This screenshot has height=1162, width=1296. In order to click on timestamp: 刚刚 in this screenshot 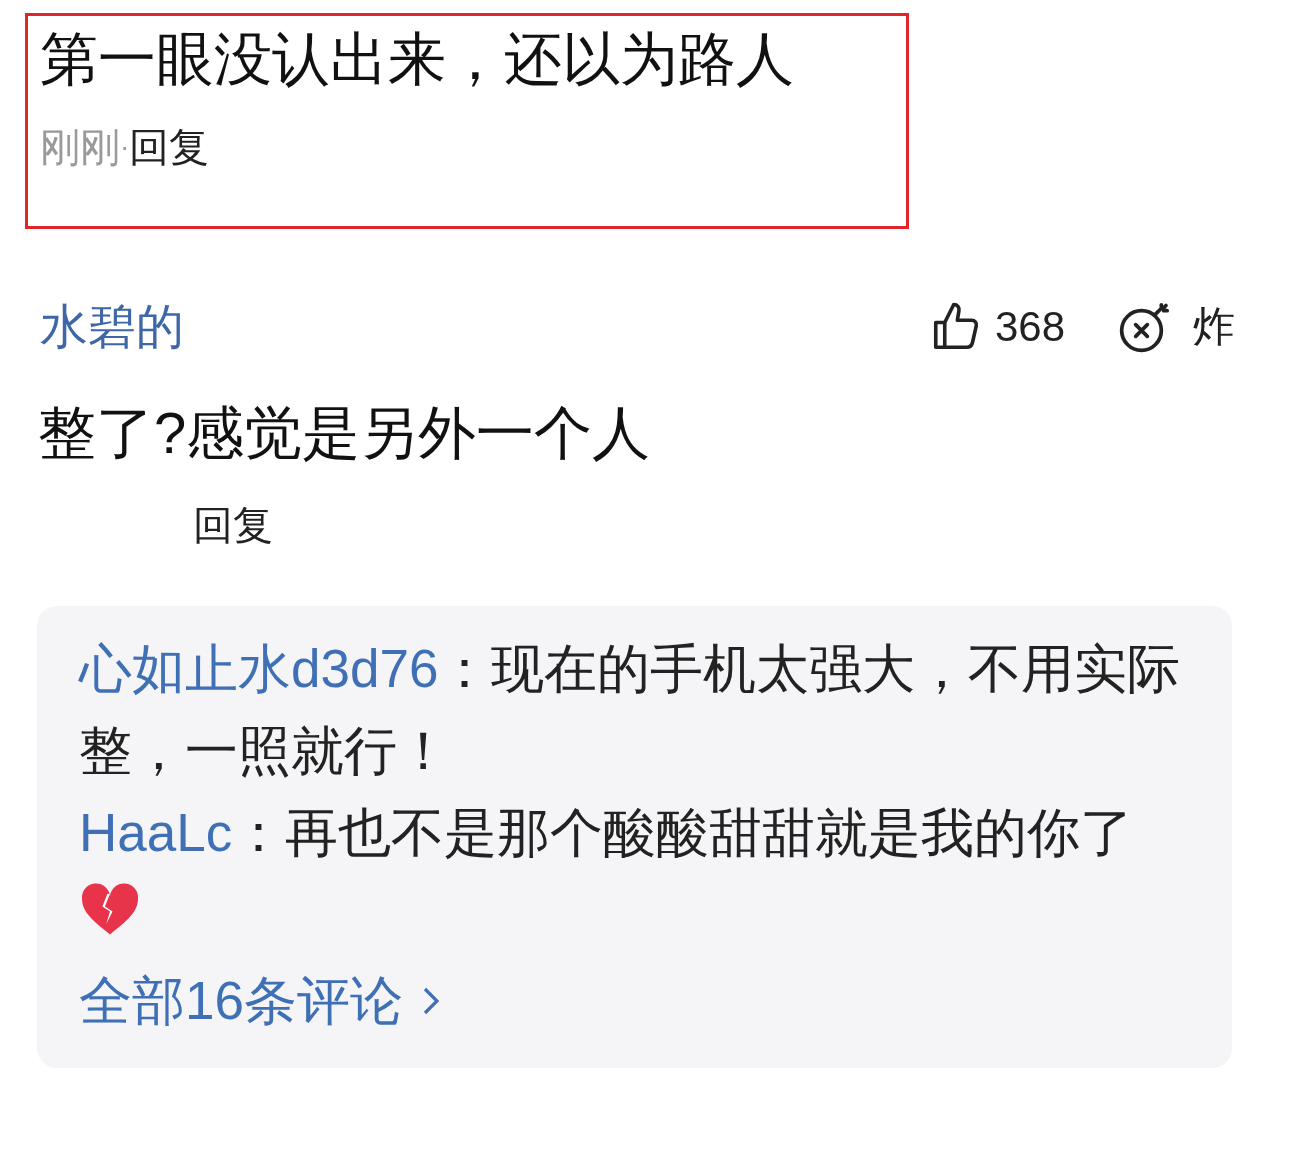, I will do `click(80, 147)`.